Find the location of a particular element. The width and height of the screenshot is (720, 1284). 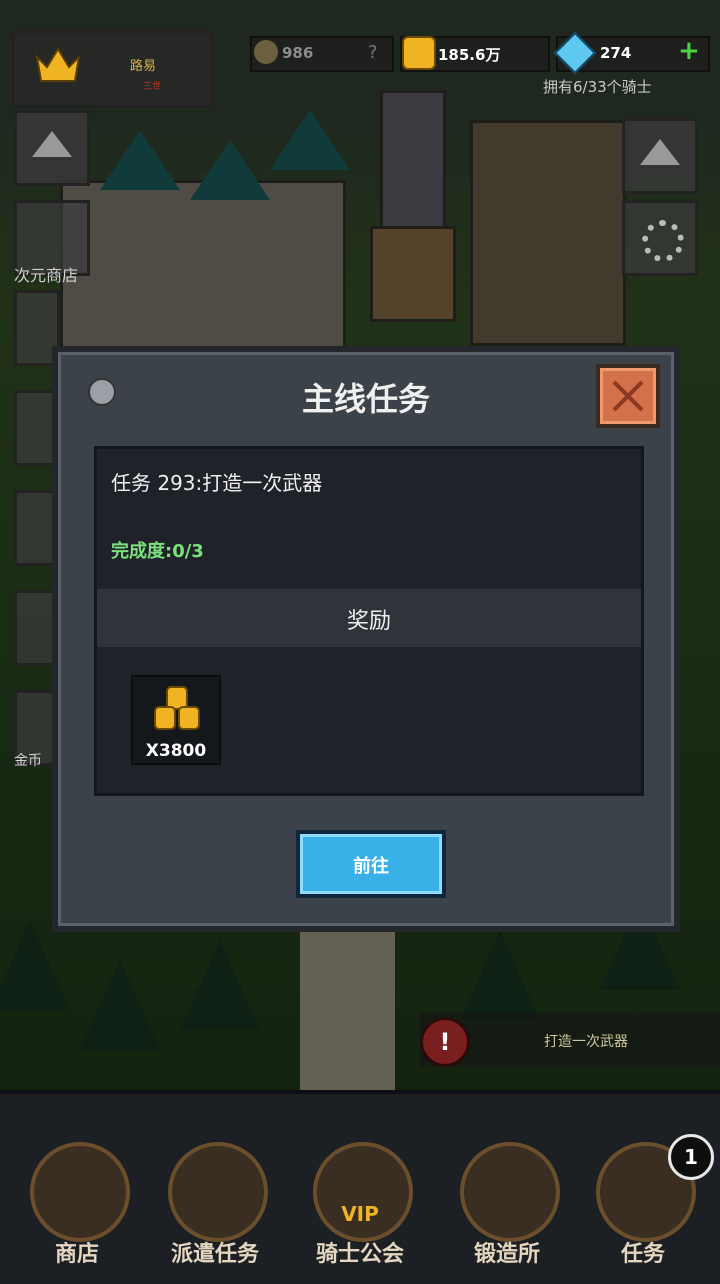

knight-helmet-icon is located at coordinates (363, 1192).